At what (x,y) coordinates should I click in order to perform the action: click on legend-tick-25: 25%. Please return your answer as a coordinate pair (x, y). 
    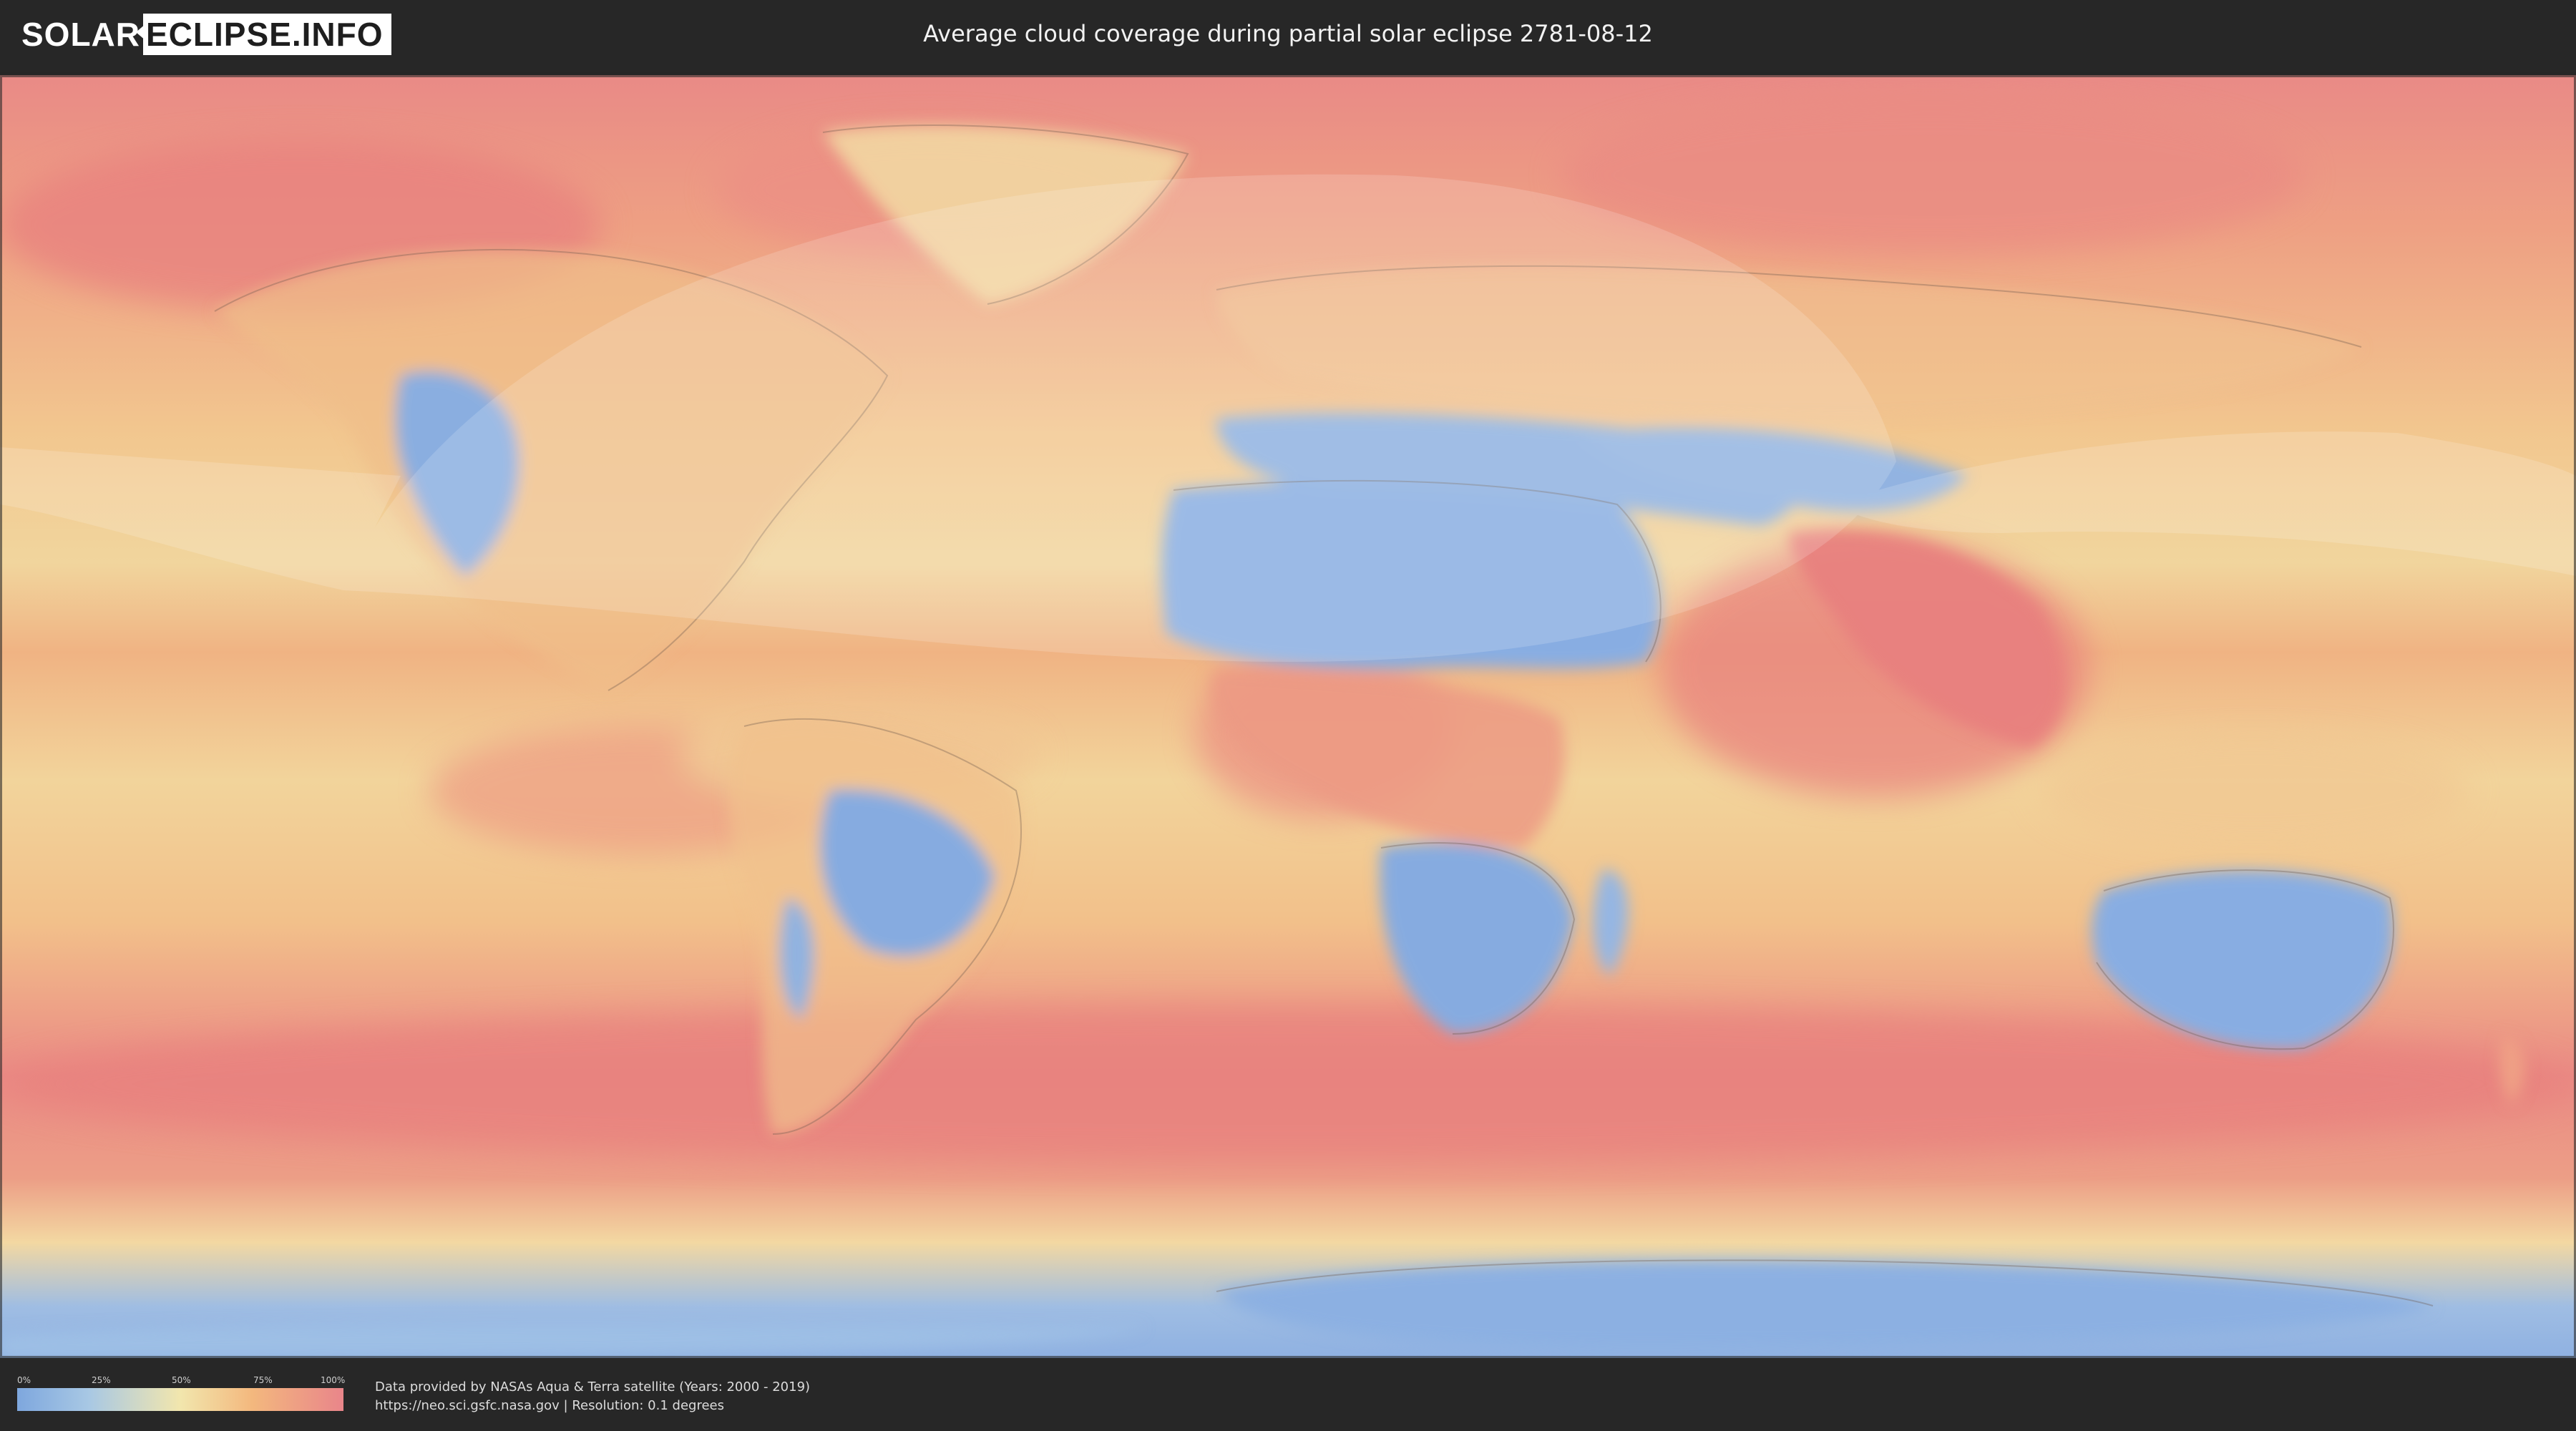
    Looking at the image, I should click on (101, 1380).